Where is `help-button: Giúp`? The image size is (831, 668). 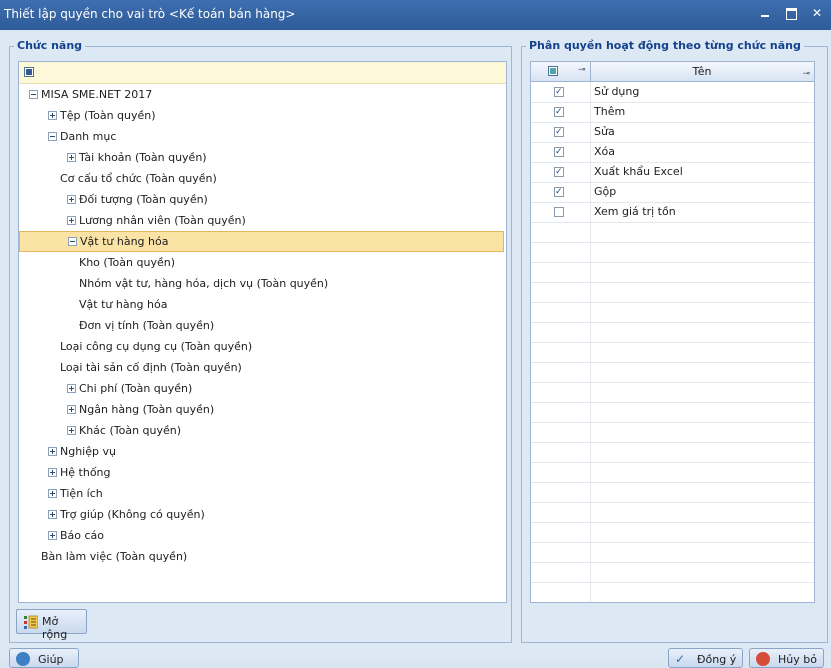 help-button: Giúp is located at coordinates (44, 658).